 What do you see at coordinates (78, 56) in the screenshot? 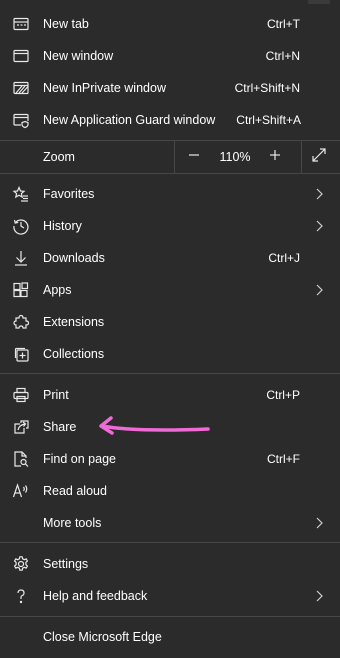
I see `menu-item-label: New window` at bounding box center [78, 56].